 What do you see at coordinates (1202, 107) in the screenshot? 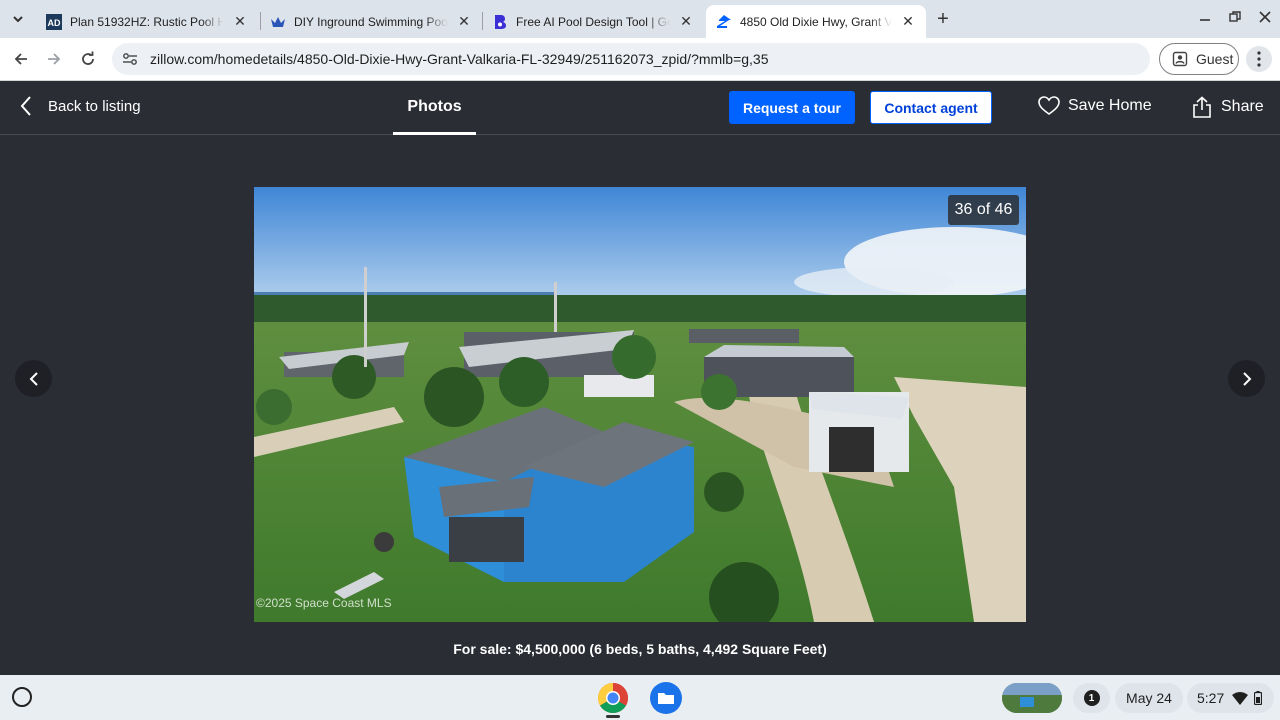
I see `share-icon` at bounding box center [1202, 107].